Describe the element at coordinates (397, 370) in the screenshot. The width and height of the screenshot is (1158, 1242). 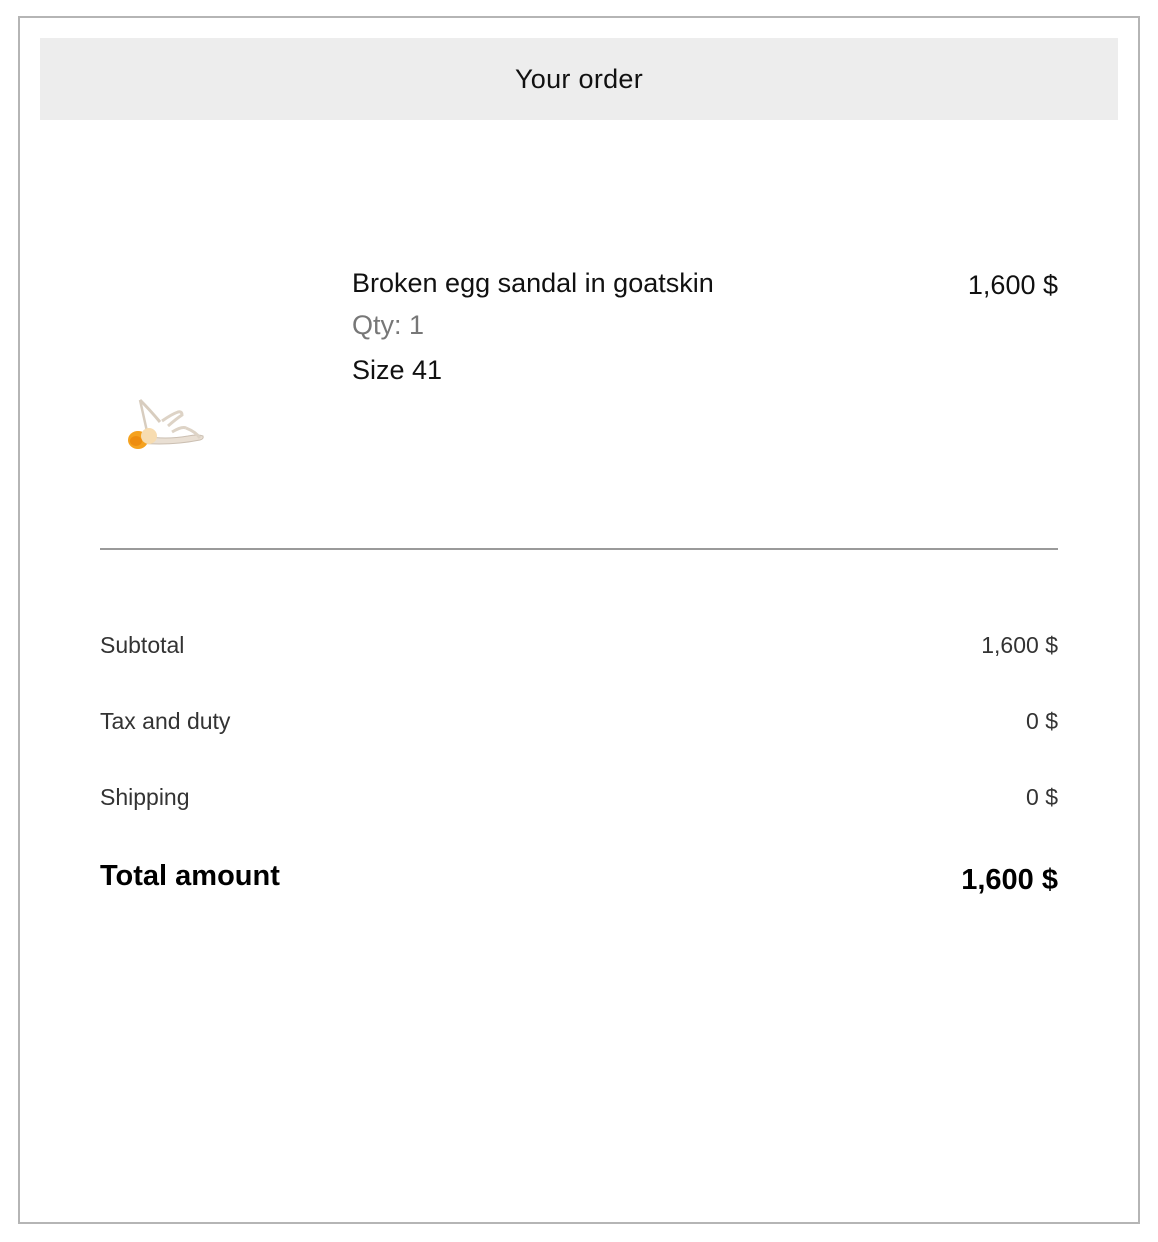
I see `product-size: Size 41` at that location.